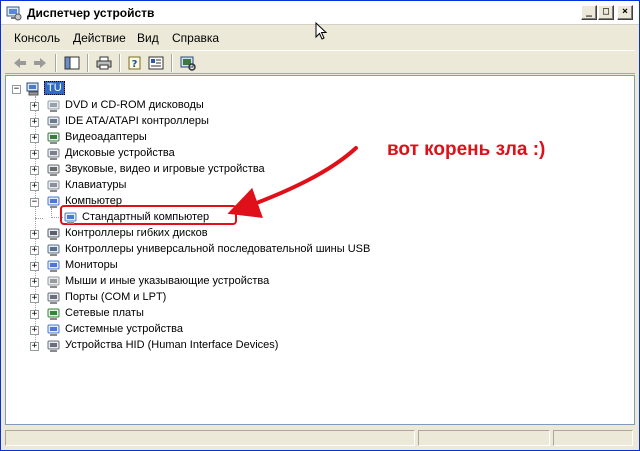 This screenshot has height=451, width=640. Describe the element at coordinates (195, 38) in the screenshot. I see `menu-help: Справка` at that location.